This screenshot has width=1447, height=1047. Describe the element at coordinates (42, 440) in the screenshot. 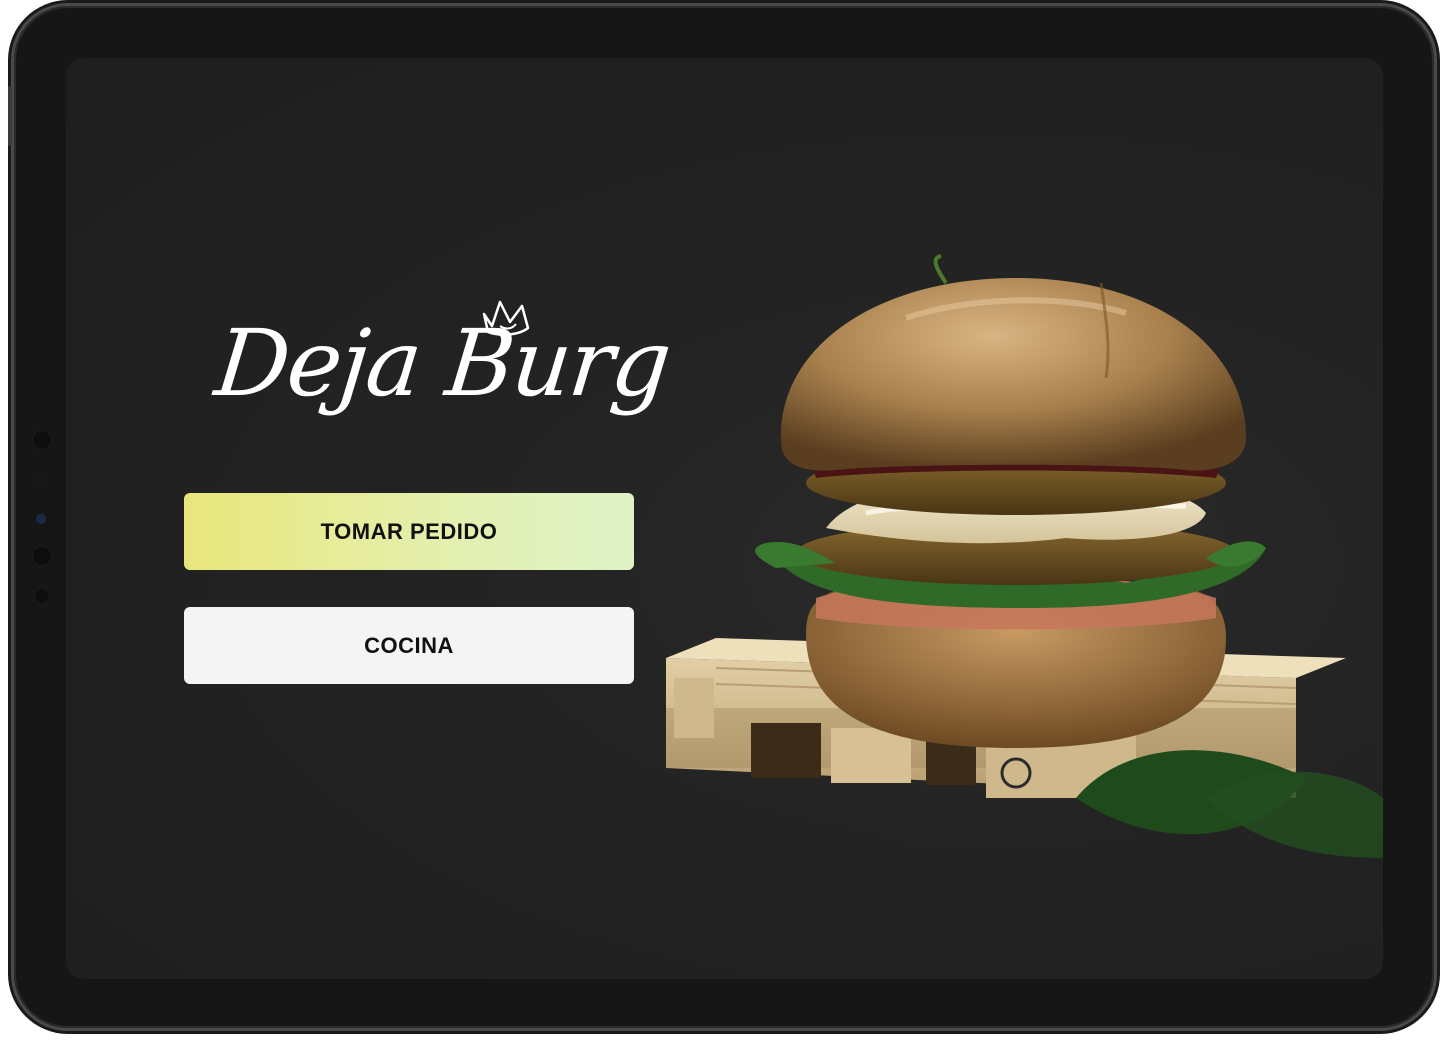

I see `front-camera-icon` at that location.